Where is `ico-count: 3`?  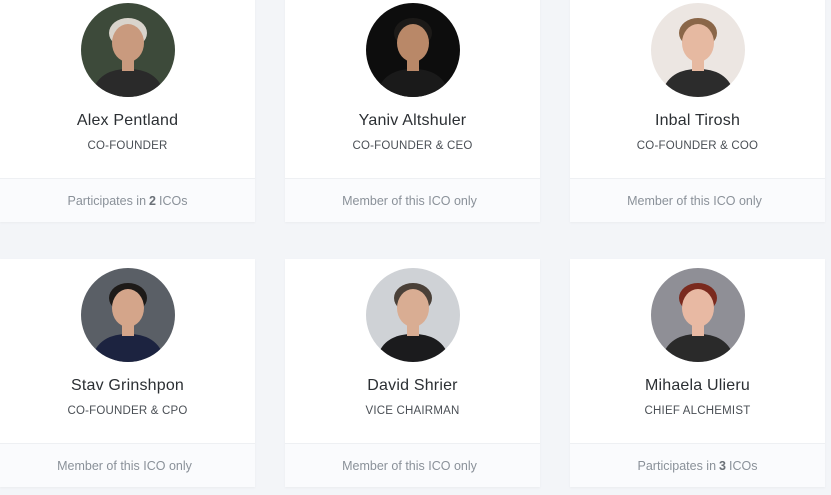
ico-count: 3 is located at coordinates (722, 465).